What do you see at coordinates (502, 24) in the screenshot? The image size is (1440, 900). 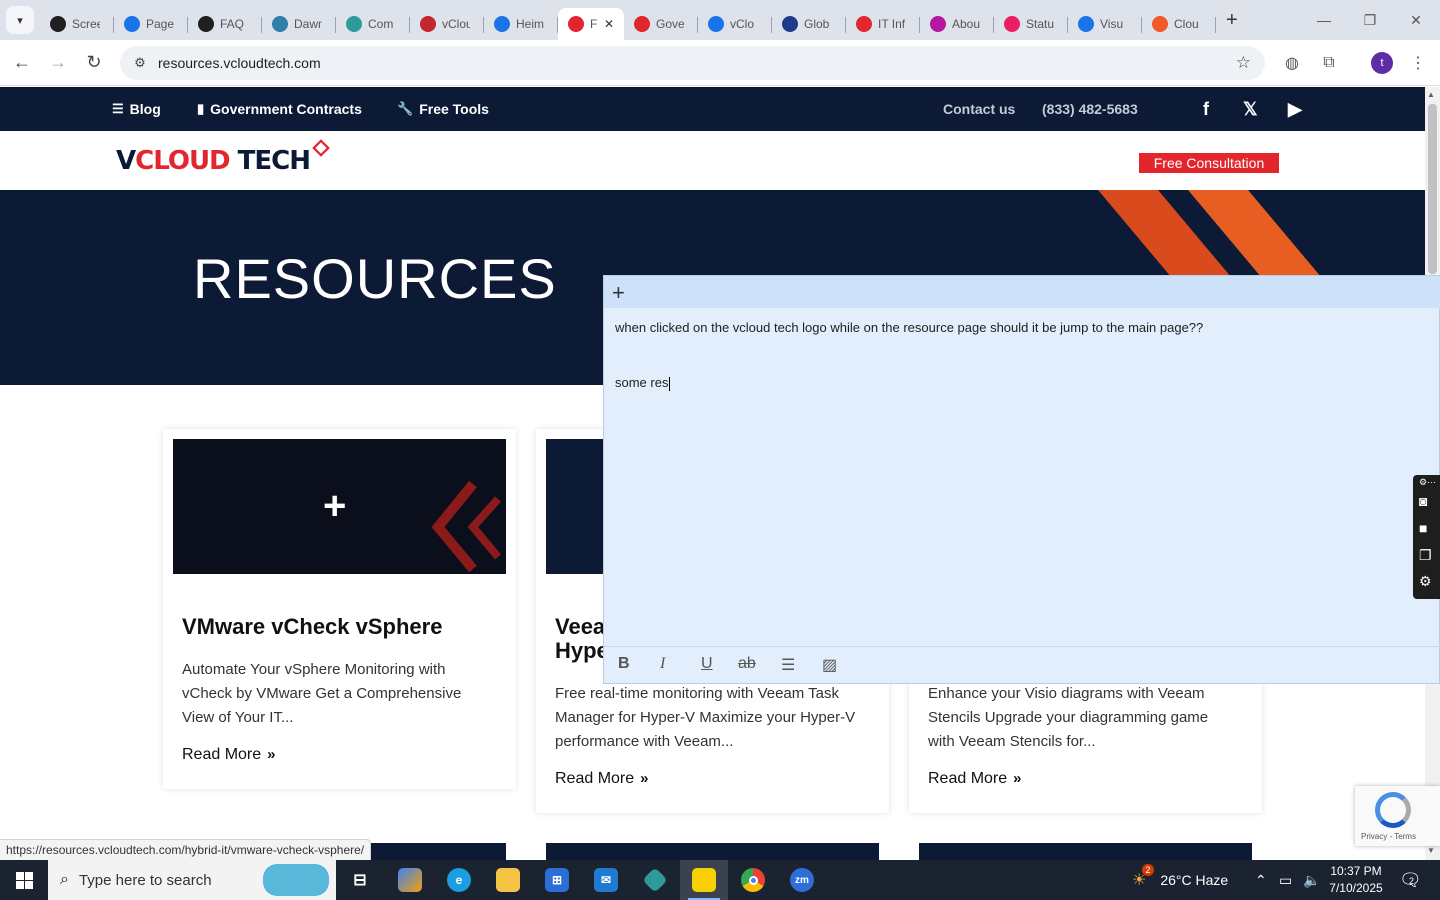 I see `scales-icon` at bounding box center [502, 24].